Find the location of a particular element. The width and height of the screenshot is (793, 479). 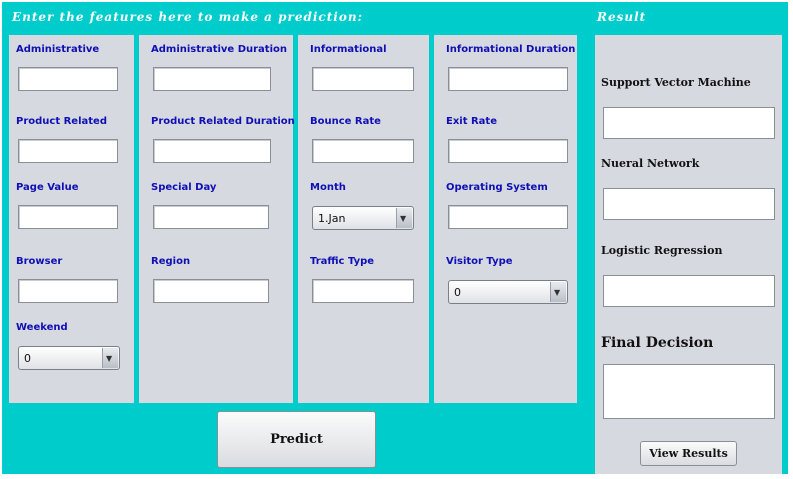

weekend-label: Weekend is located at coordinates (42, 327).